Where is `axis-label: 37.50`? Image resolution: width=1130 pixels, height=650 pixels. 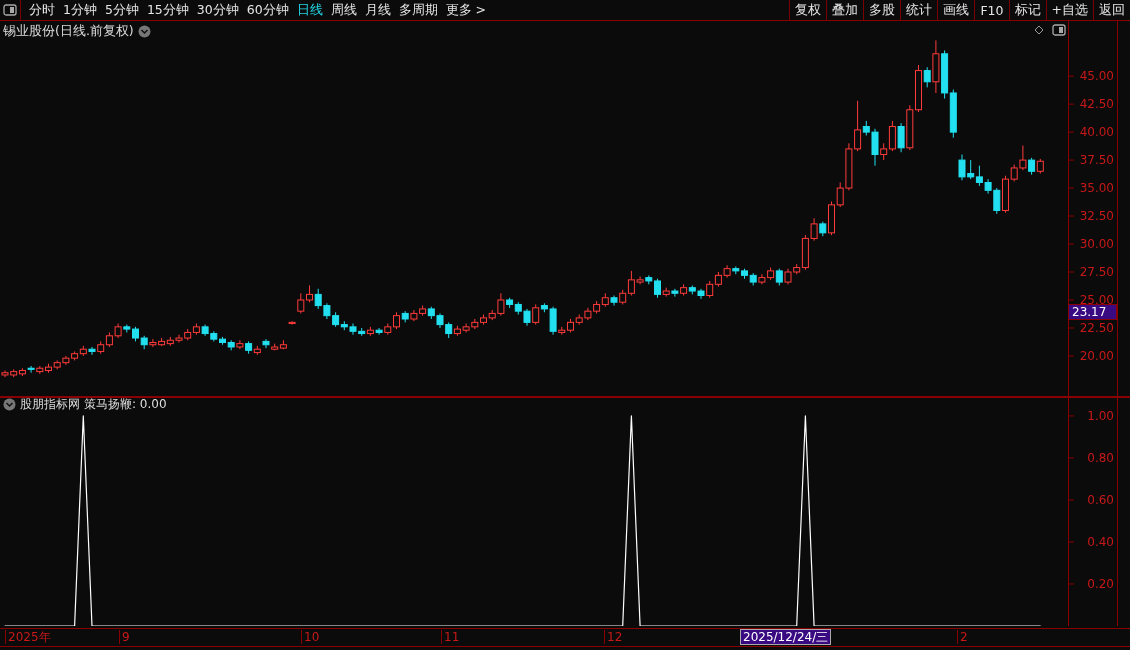 axis-label: 37.50 is located at coordinates (1096, 160).